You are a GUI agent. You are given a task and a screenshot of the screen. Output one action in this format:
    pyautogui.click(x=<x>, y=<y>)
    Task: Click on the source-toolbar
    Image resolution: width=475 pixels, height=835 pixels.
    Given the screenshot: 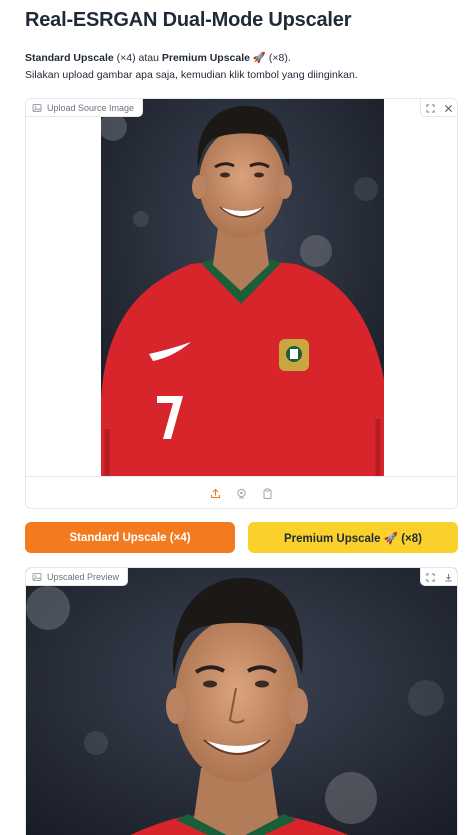 What is the action you would take?
    pyautogui.click(x=438, y=108)
    